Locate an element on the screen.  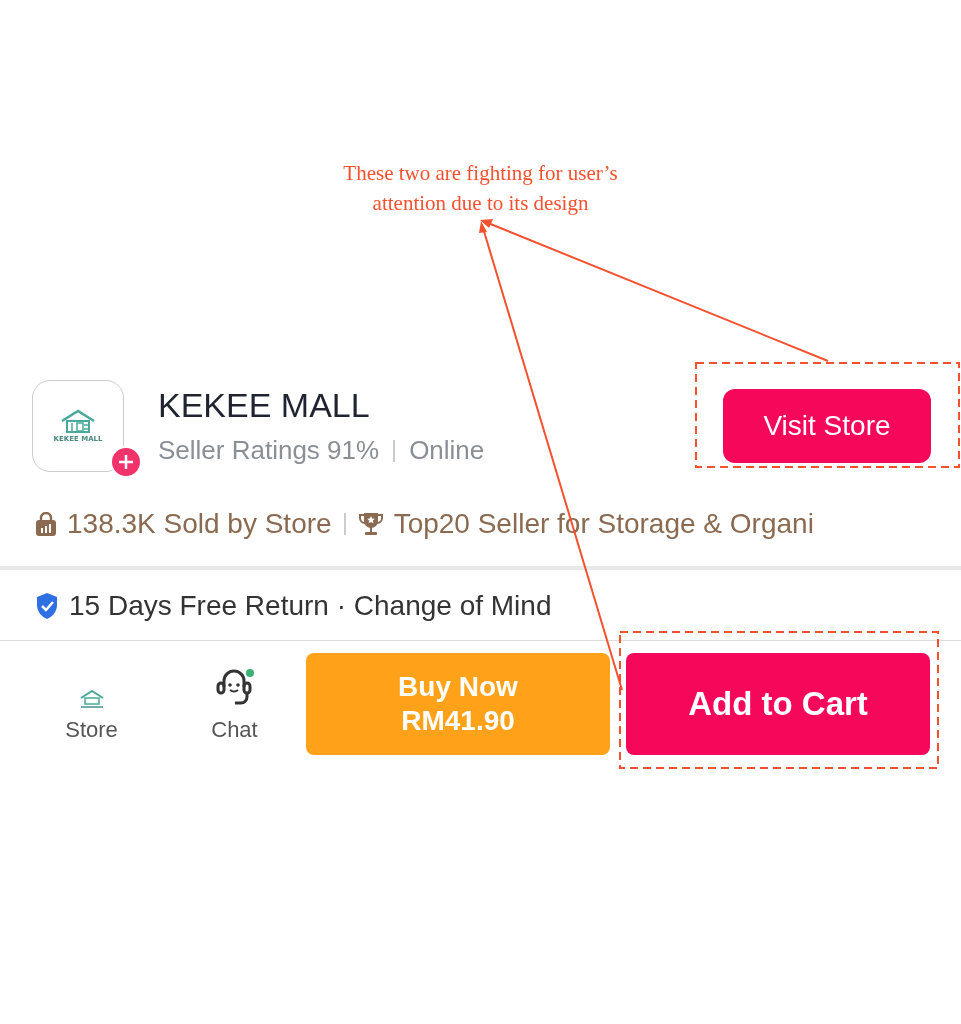
online-status: Online is located at coordinates (447, 450).